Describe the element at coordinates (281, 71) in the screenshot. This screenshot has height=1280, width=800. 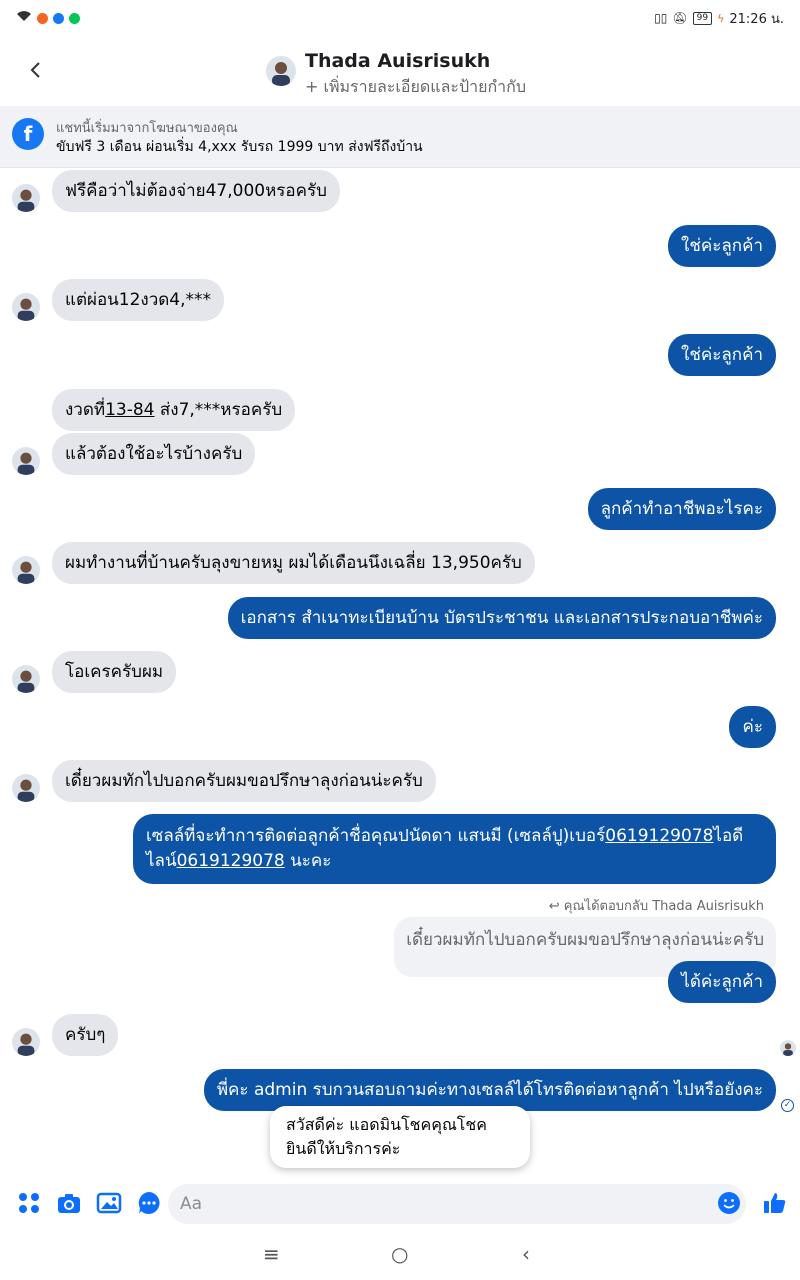
I see `contact-avatar` at that location.